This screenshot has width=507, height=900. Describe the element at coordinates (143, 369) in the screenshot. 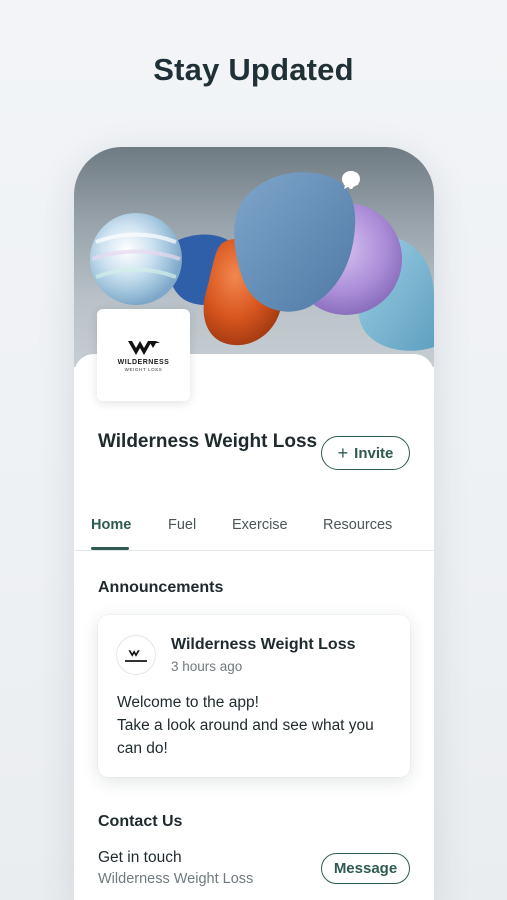

I see `logo-subtitle: WEIGHT LOSS` at that location.